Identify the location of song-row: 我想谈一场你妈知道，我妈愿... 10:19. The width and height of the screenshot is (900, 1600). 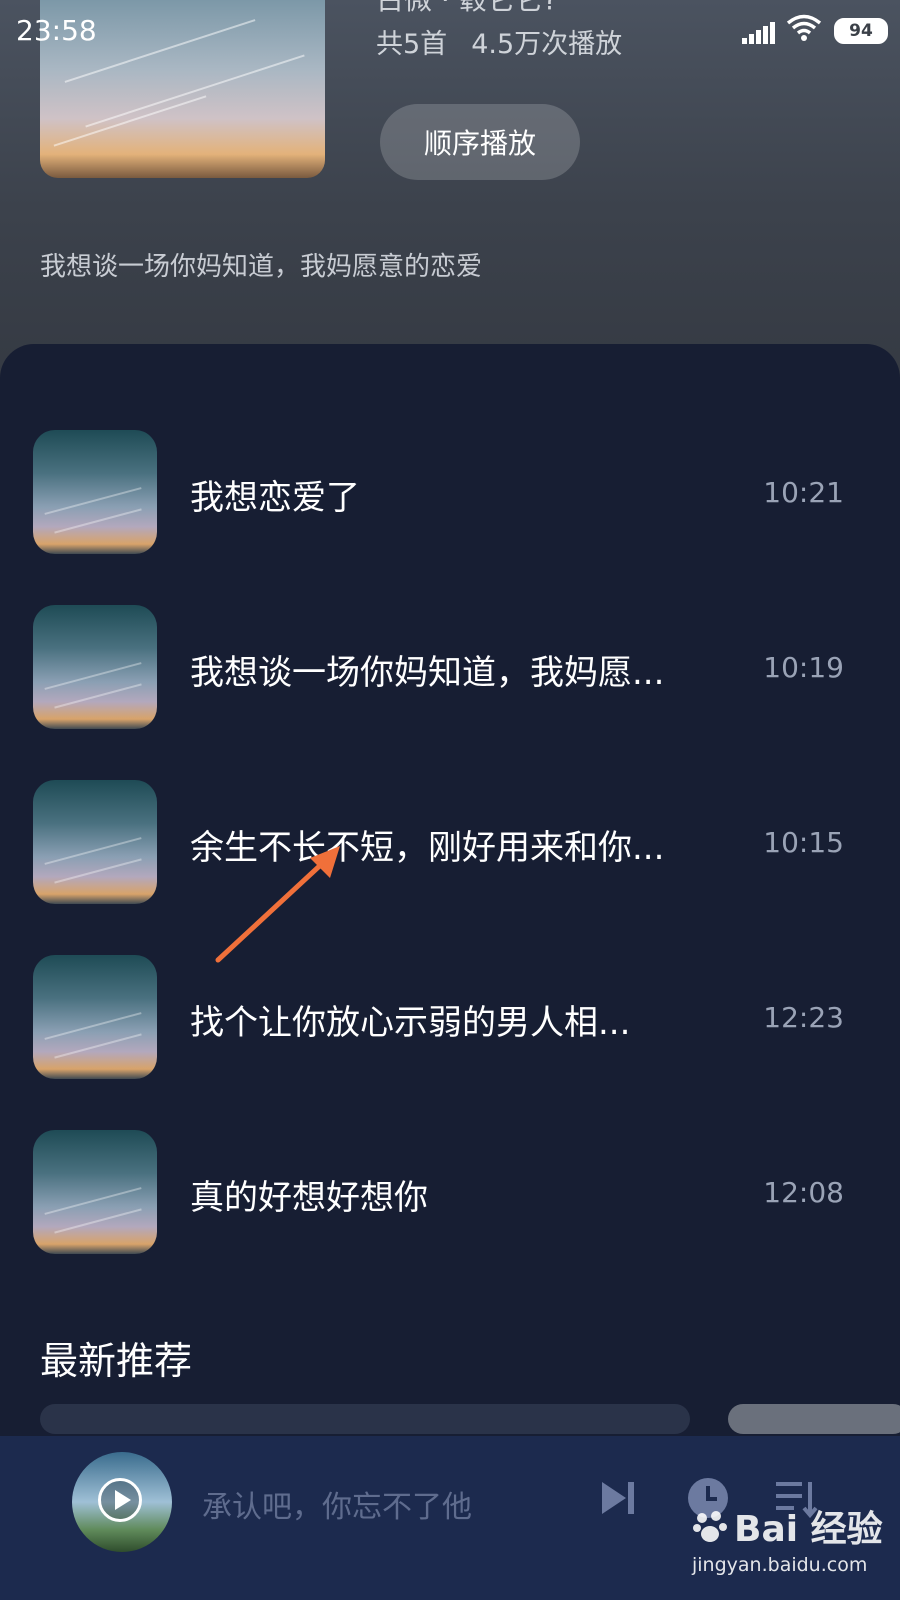
(450, 668).